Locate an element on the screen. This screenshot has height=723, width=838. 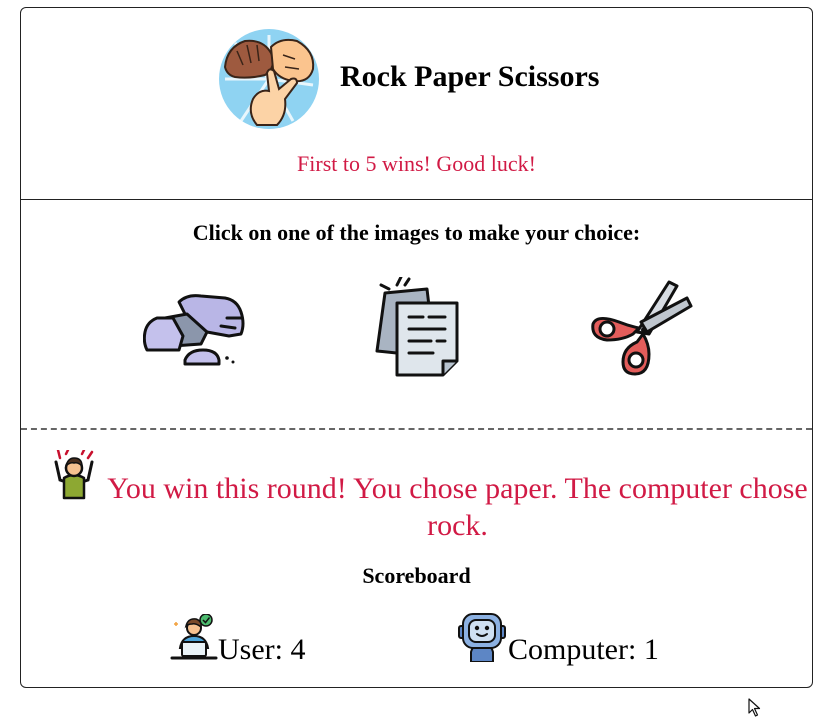
paper-icon is located at coordinates (417, 327).